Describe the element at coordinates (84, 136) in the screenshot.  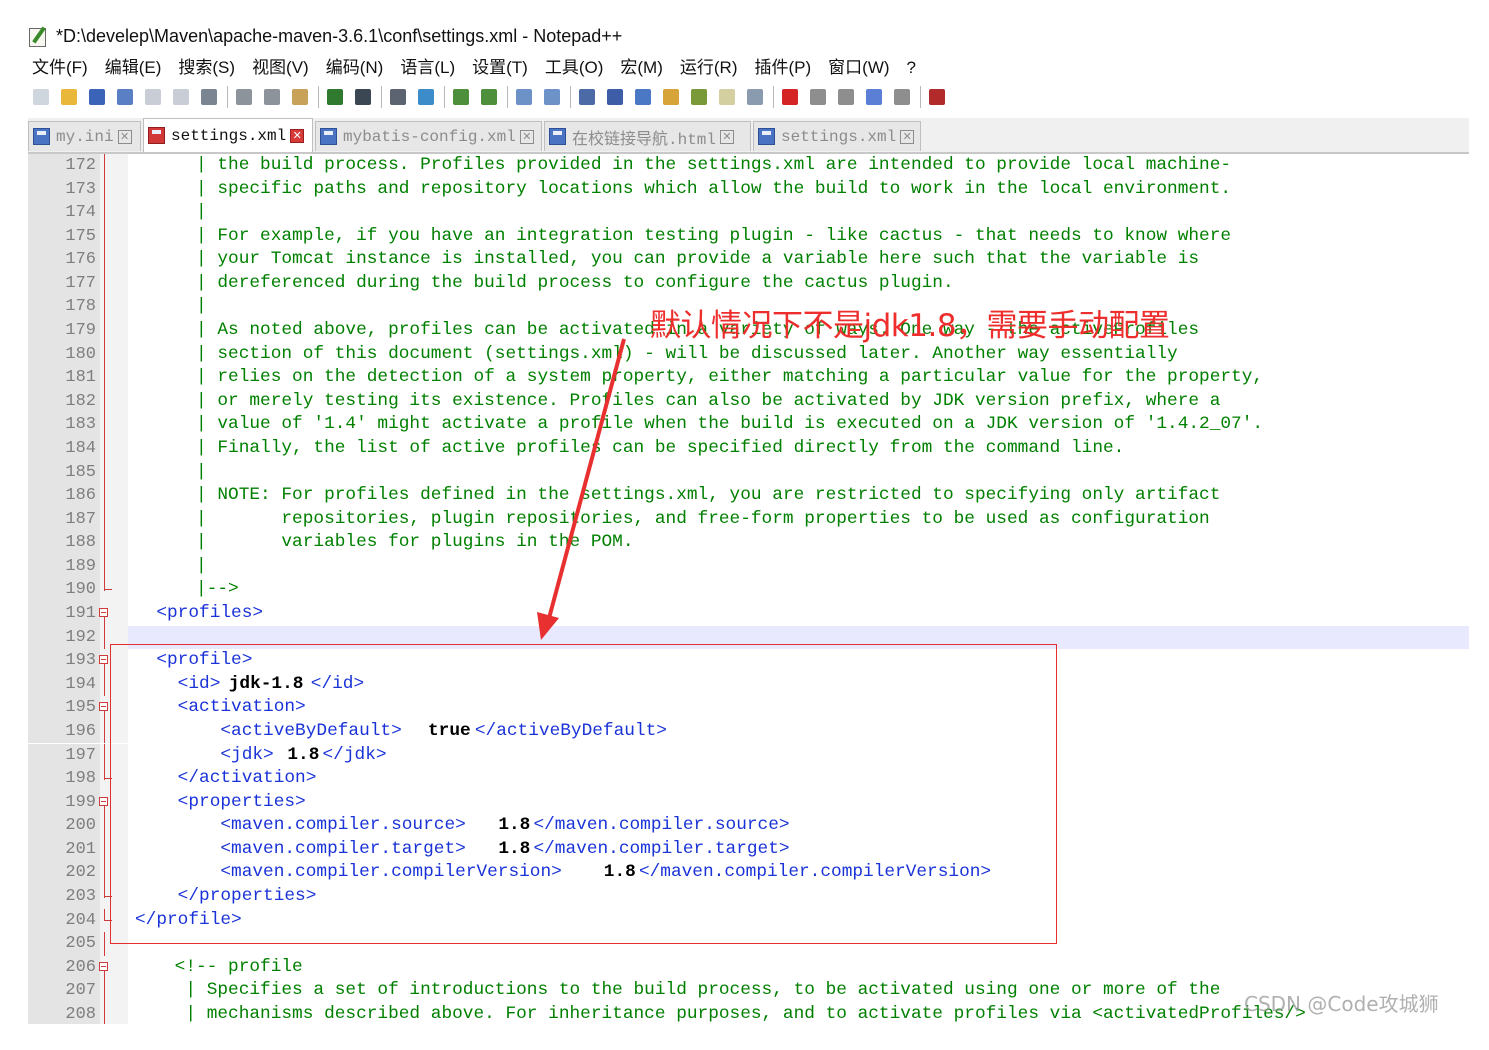
I see `tab: my.ini ✕` at that location.